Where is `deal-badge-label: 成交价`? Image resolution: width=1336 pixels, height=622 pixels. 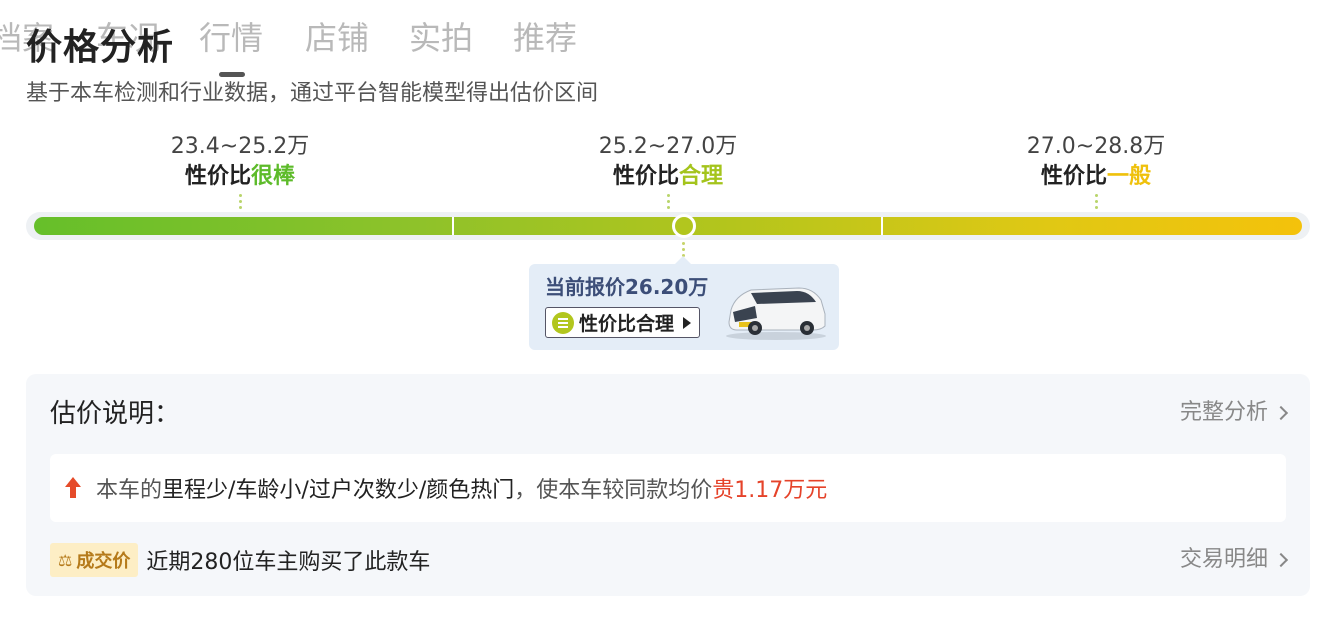
deal-badge-label: 成交价 is located at coordinates (103, 561).